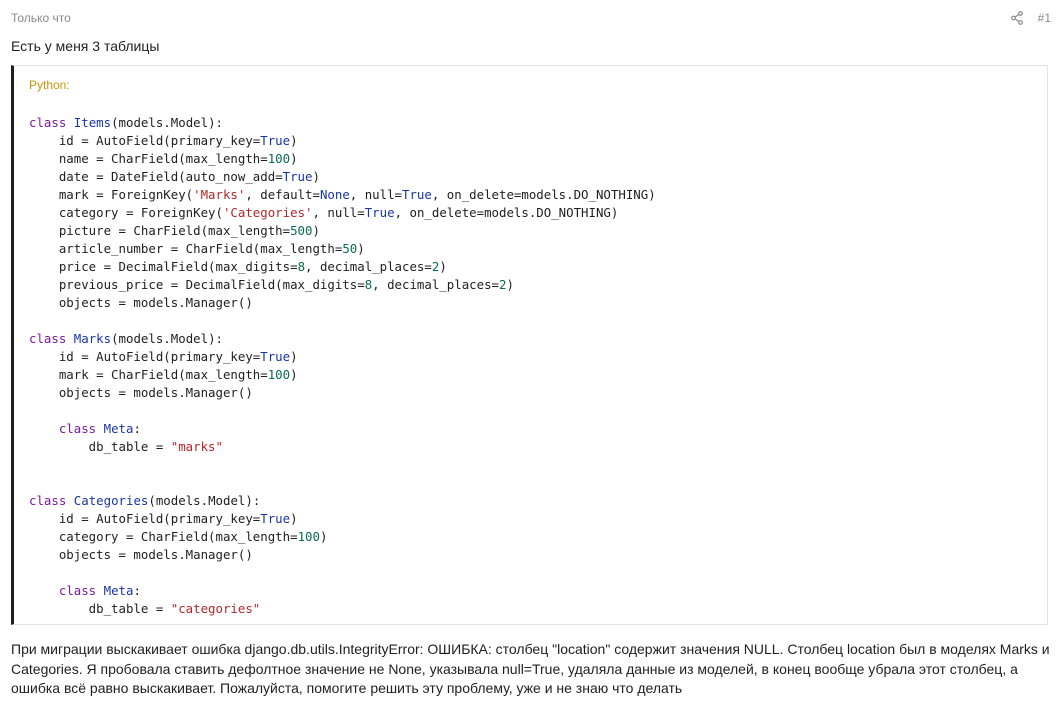 The image size is (1060, 704). What do you see at coordinates (334, 194) in the screenshot?
I see `code-token: None` at bounding box center [334, 194].